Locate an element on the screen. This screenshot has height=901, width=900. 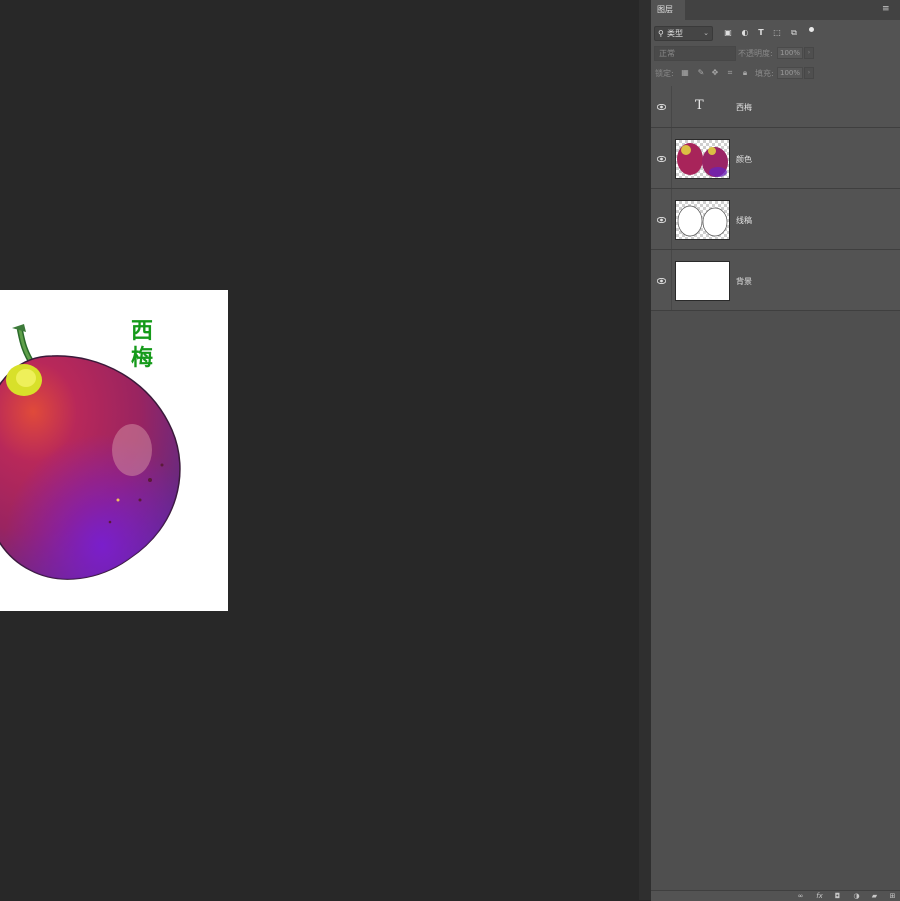
document-canvas is located at coordinates (114, 450).